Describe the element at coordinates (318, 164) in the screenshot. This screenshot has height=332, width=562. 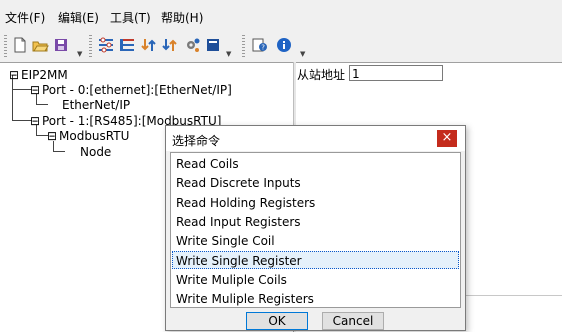
I see `command-item-read-coils: Read Coils` at that location.